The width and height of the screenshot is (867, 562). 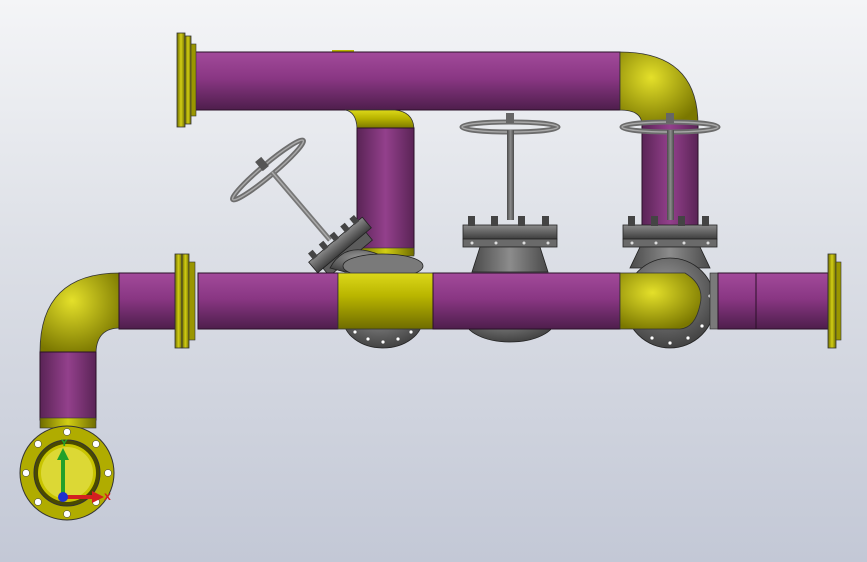 What do you see at coordinates (379, 120) in the screenshot?
I see `upper-middle-elbow` at bounding box center [379, 120].